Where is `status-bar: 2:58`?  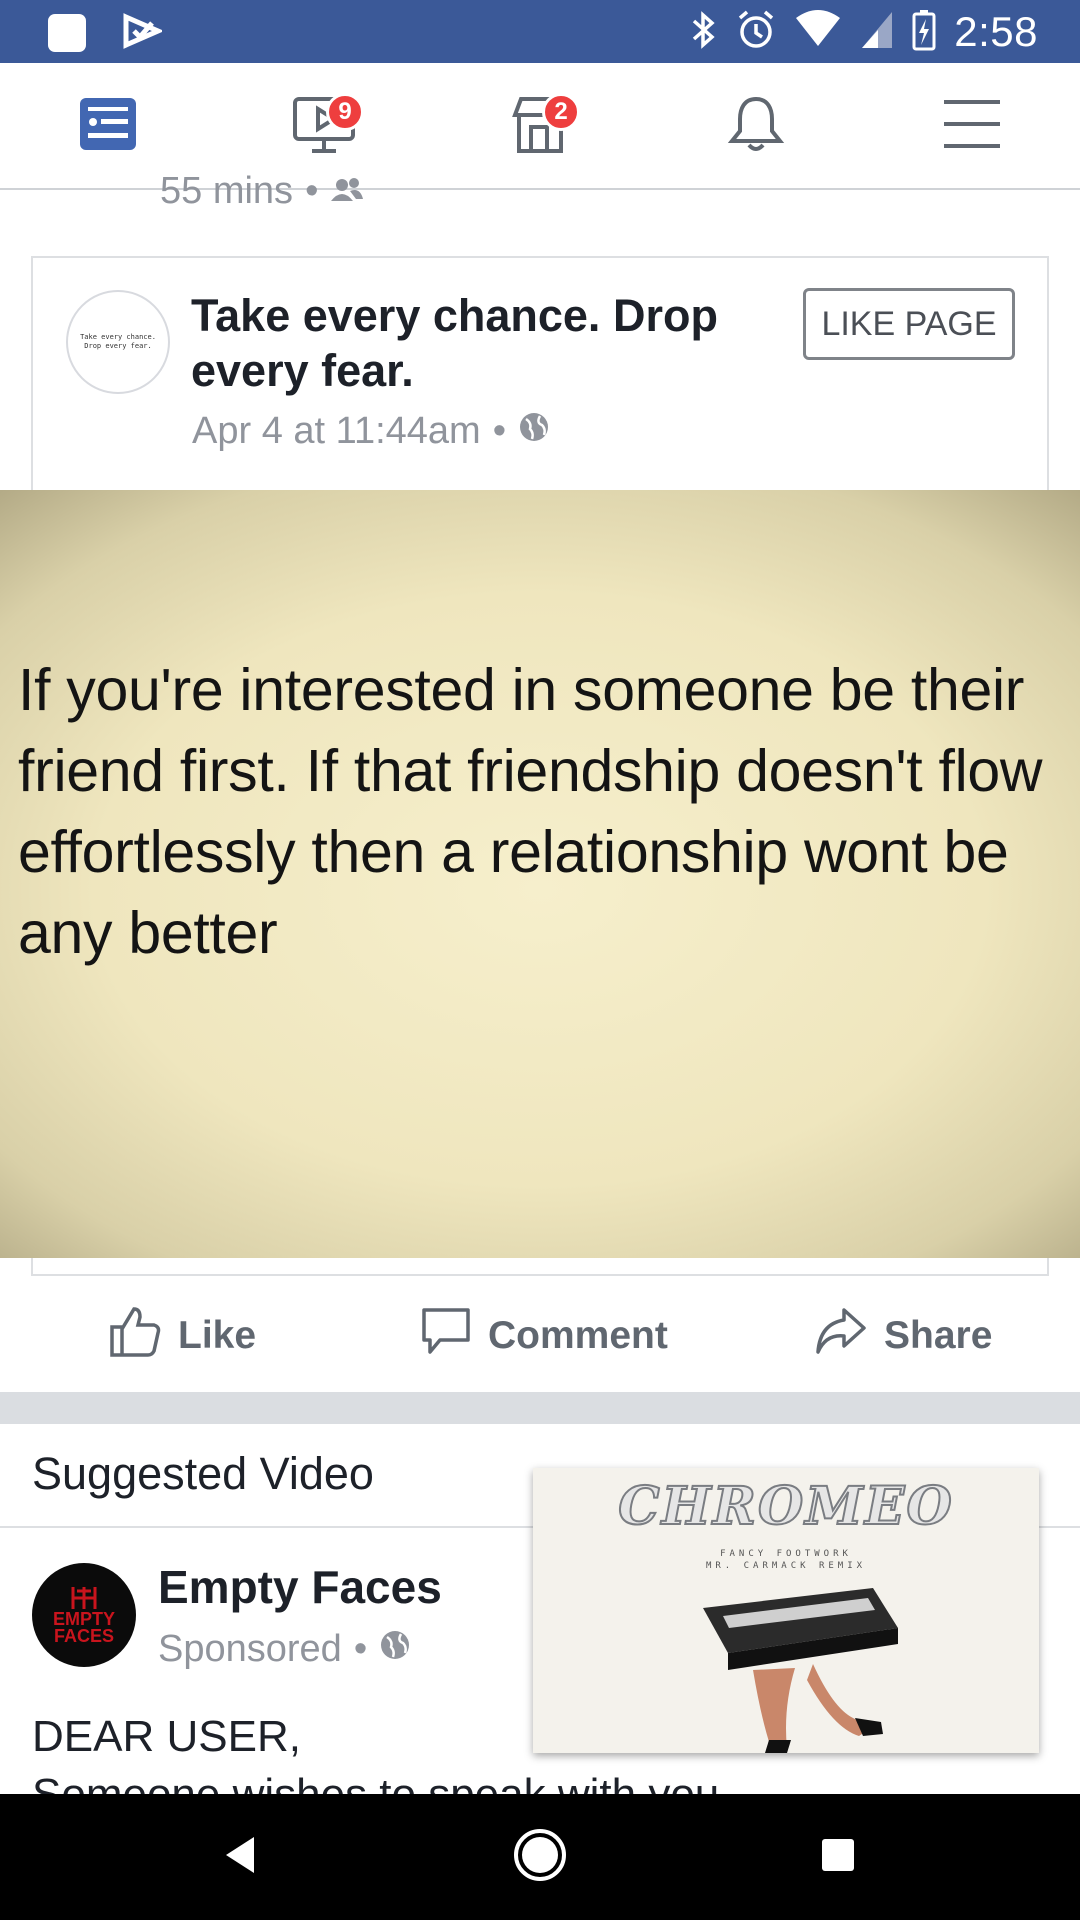
status-bar: 2:58 is located at coordinates (540, 31).